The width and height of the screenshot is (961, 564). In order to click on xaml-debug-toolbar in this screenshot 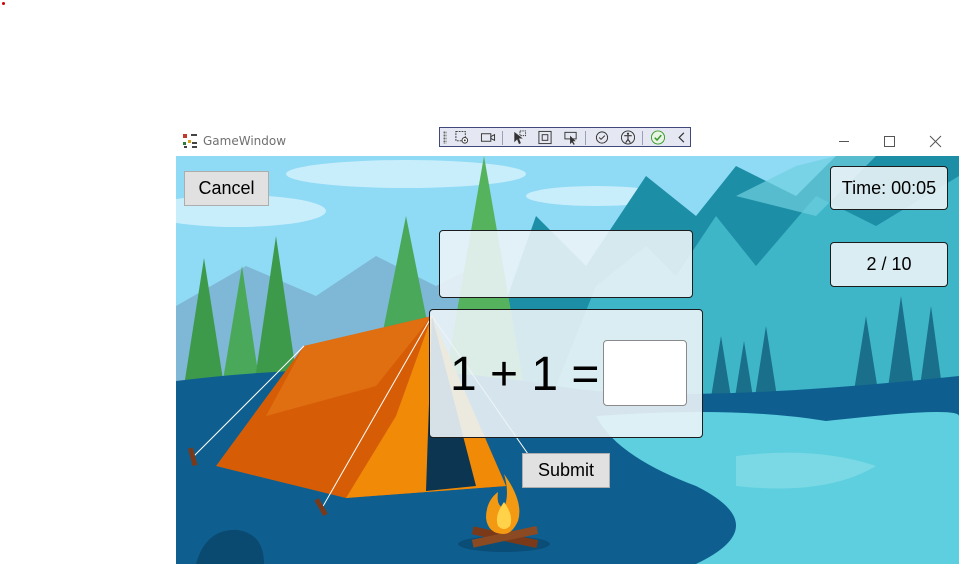, I will do `click(565, 137)`.